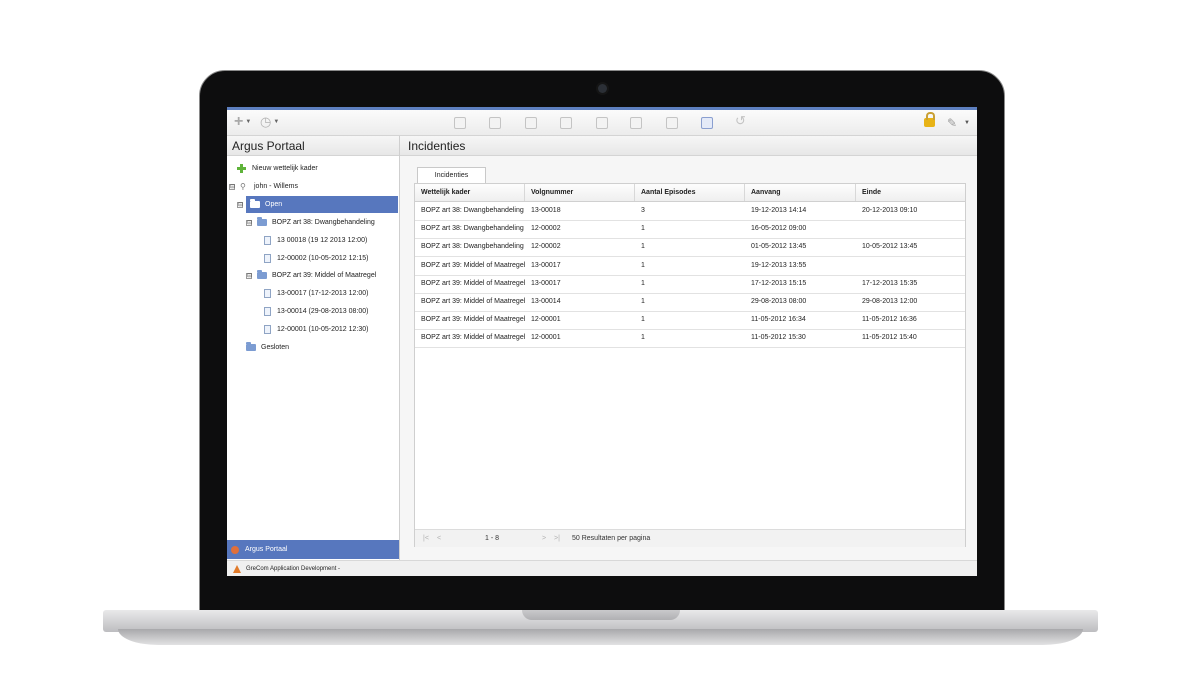 This screenshot has height=700, width=1200. What do you see at coordinates (600, 637) in the screenshot?
I see `laptop-base-edge` at bounding box center [600, 637].